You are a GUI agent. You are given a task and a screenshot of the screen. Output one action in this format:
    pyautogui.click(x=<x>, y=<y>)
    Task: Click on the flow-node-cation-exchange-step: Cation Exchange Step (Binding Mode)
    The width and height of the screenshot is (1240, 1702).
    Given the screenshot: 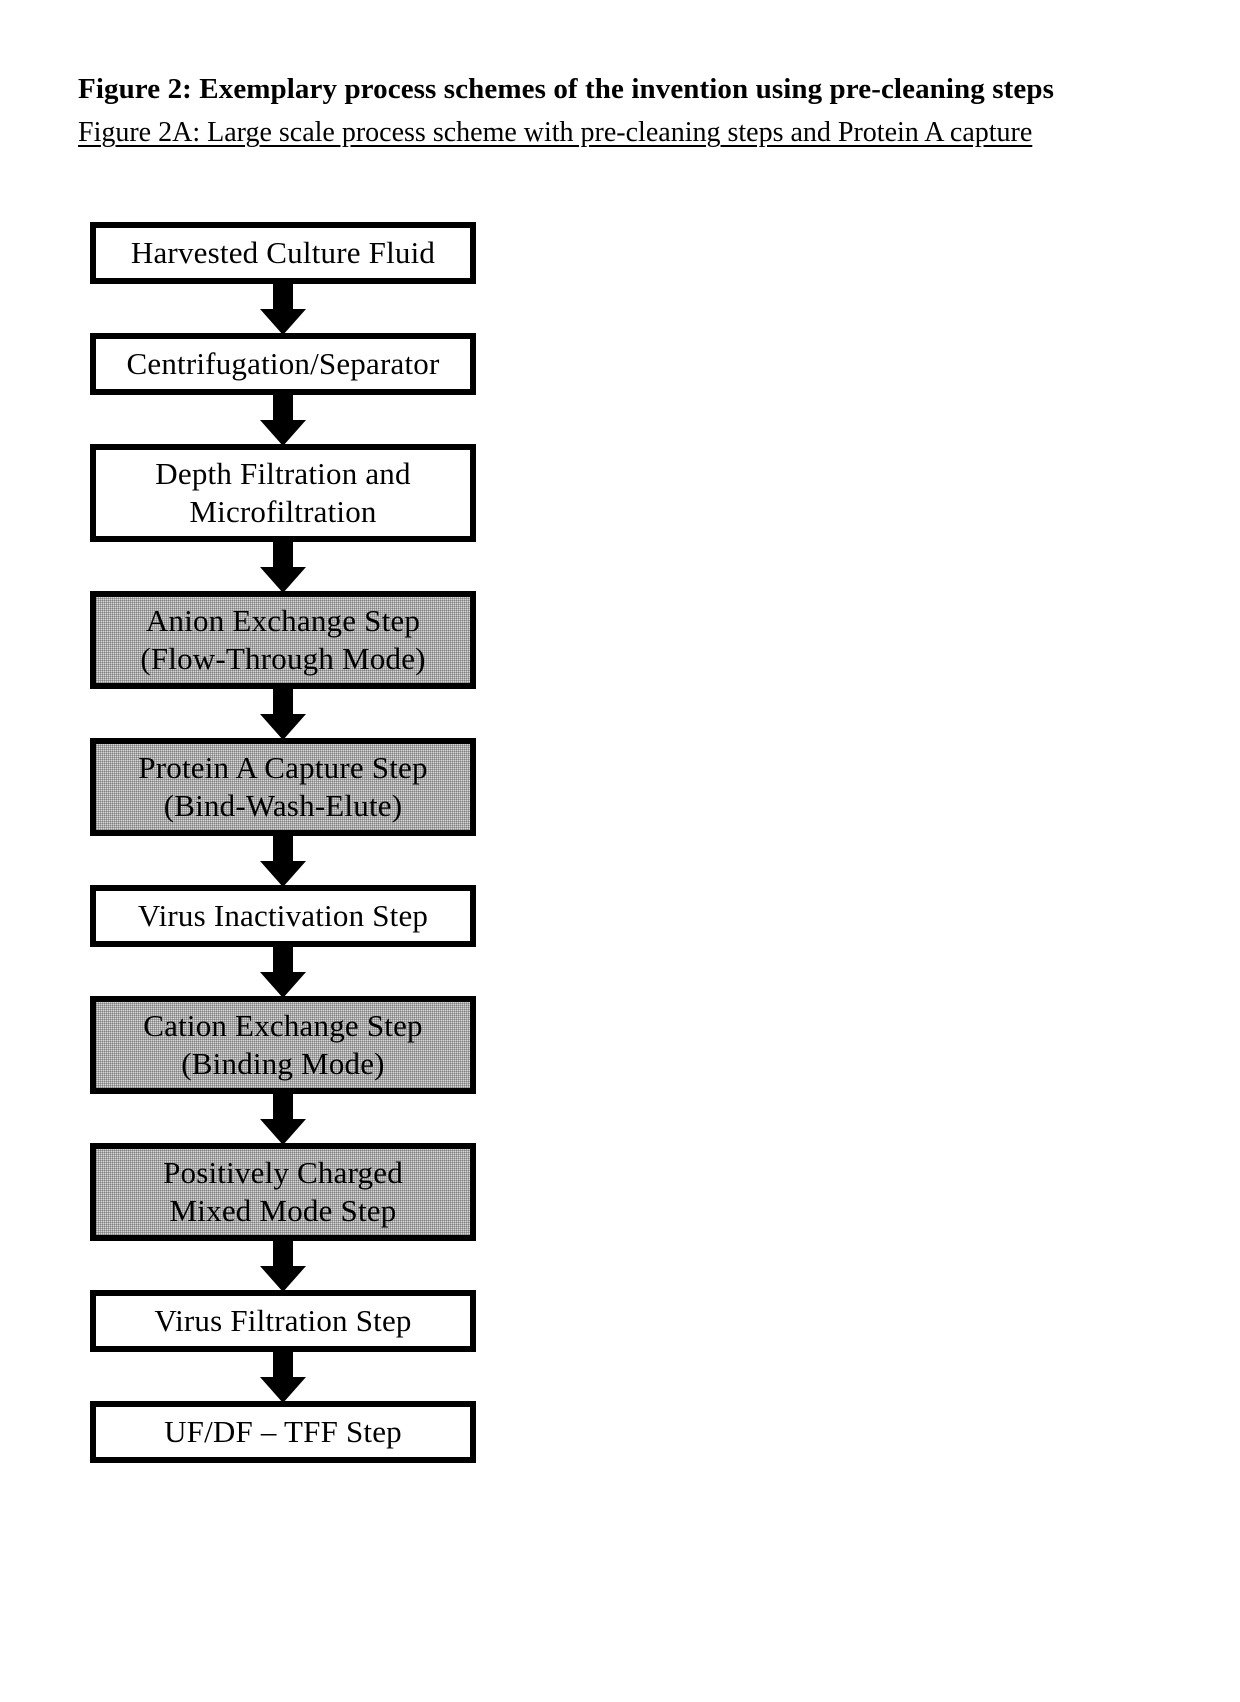 What is the action you would take?
    pyautogui.click(x=283, y=1045)
    